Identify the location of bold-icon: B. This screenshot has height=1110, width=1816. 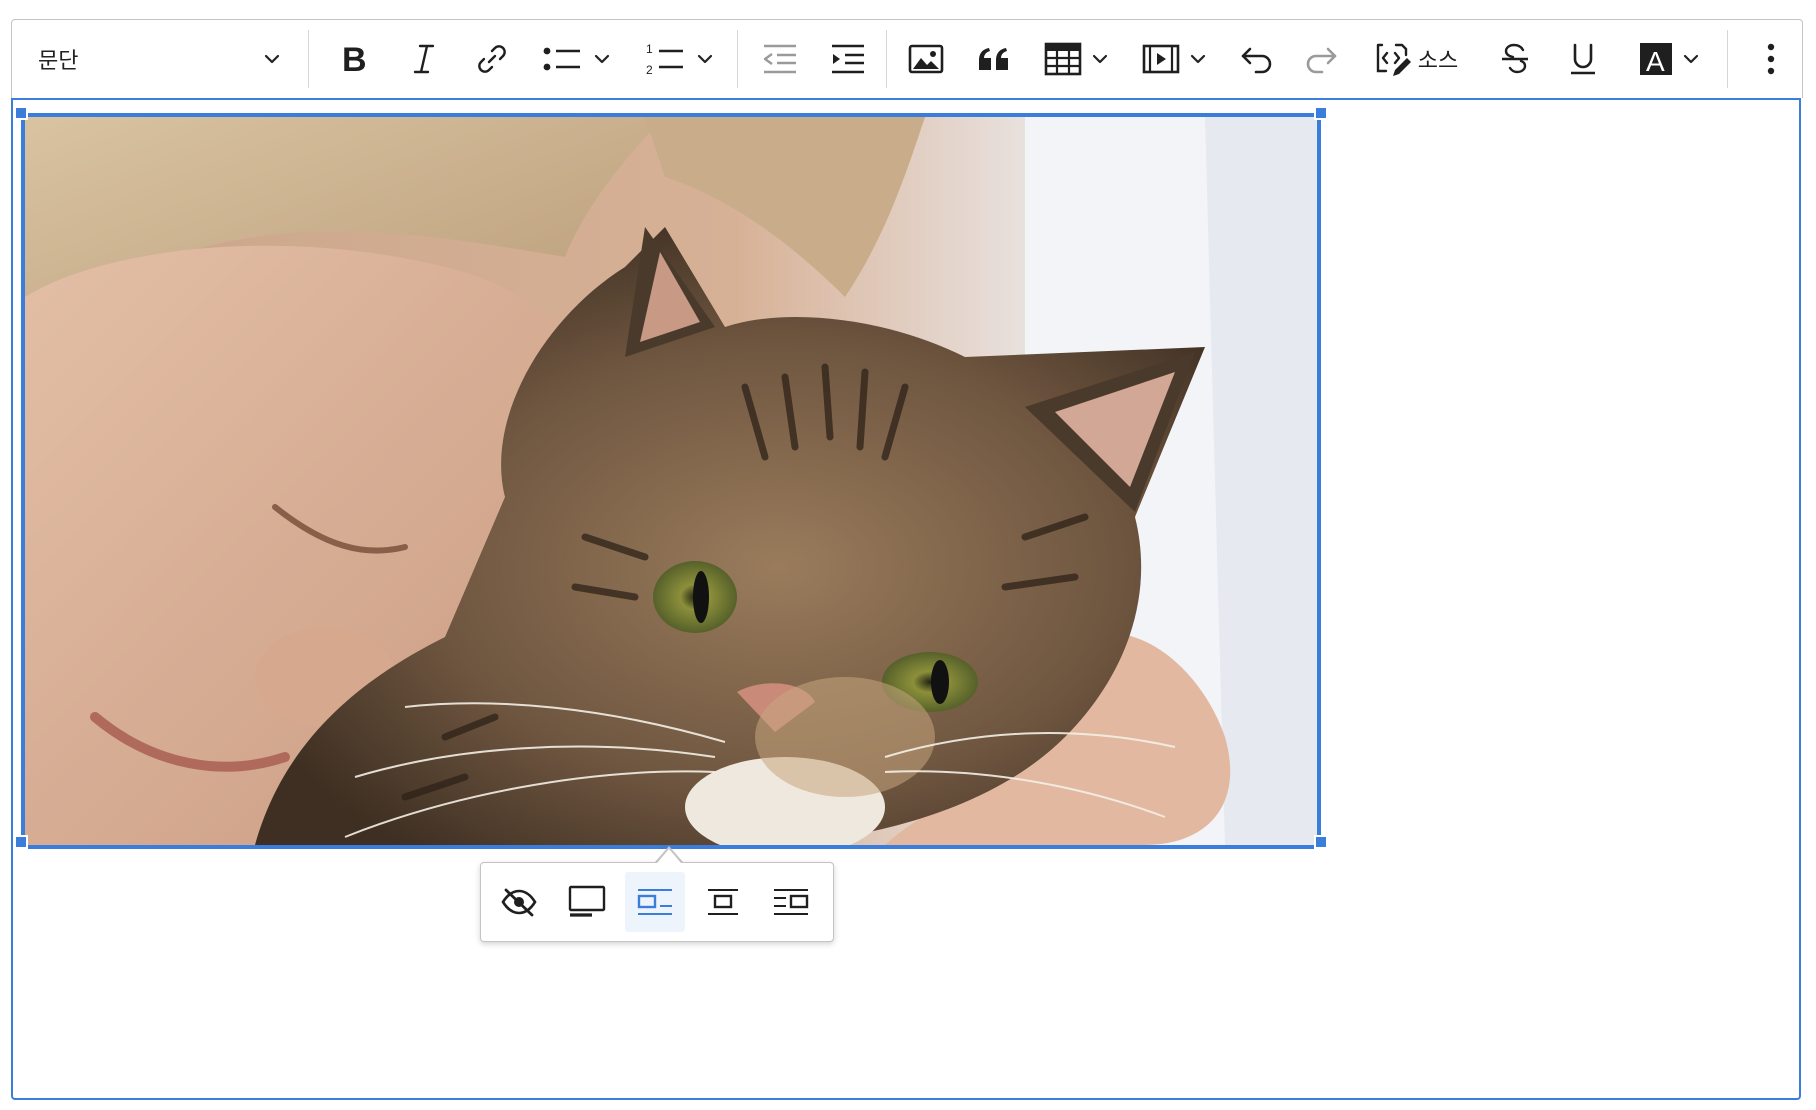
(354, 59).